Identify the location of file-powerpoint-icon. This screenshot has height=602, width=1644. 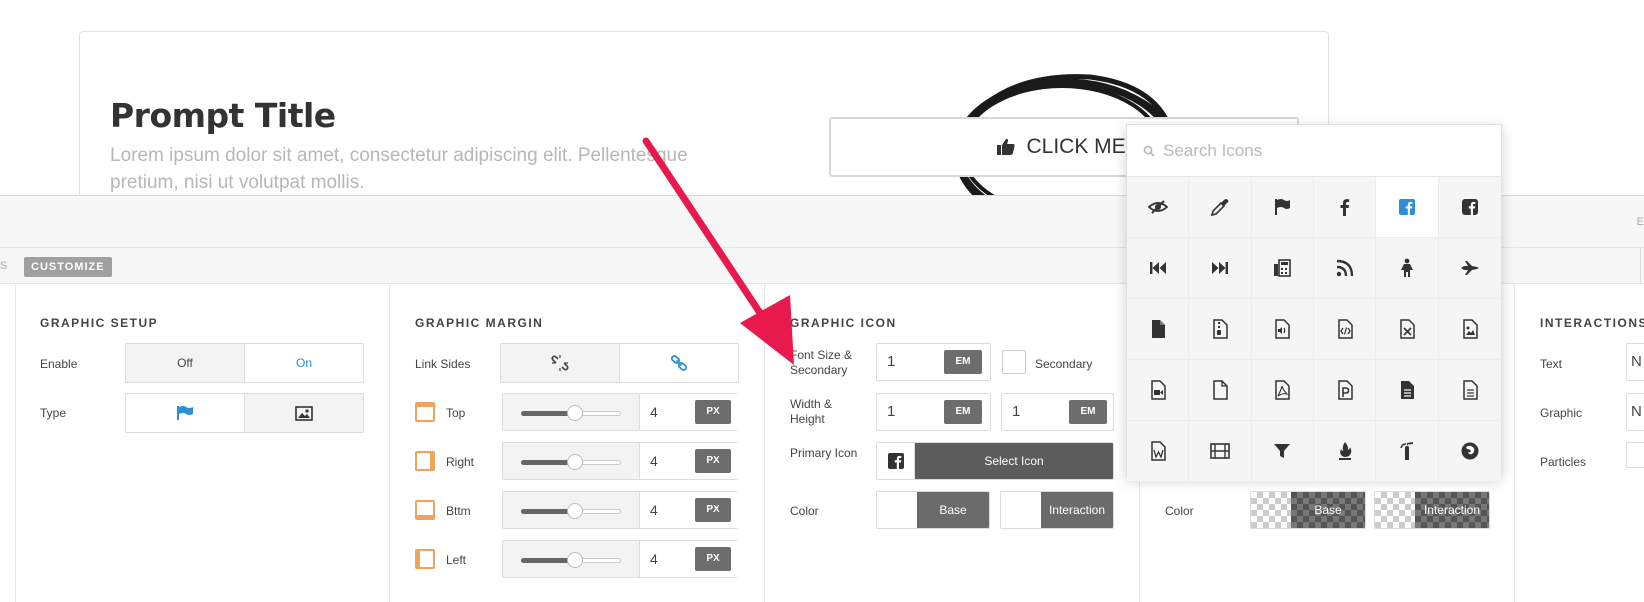
(1345, 390).